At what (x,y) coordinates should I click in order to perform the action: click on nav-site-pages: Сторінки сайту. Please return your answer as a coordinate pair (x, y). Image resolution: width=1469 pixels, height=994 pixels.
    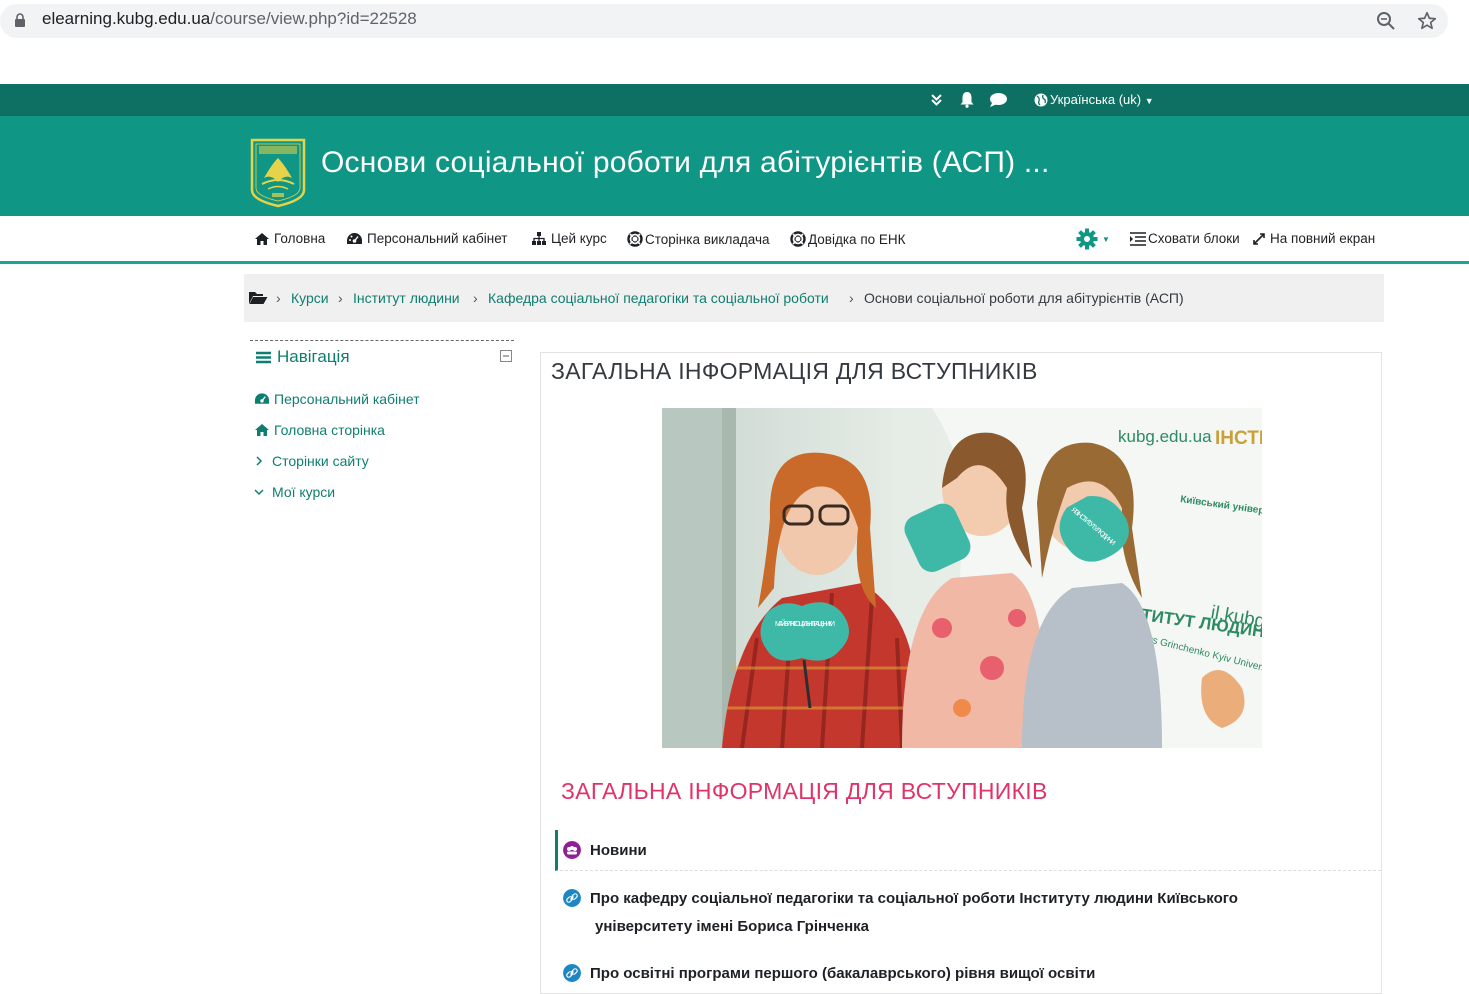
    Looking at the image, I should click on (311, 461).